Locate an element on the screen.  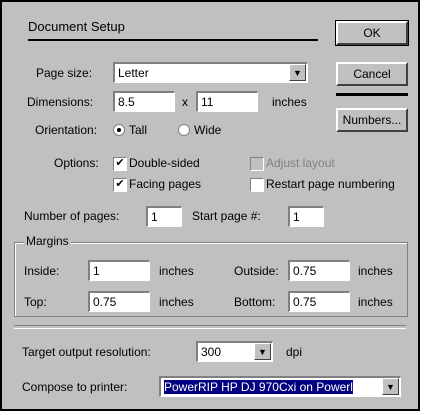
printer-label: Compose to printer: is located at coordinates (75, 387).